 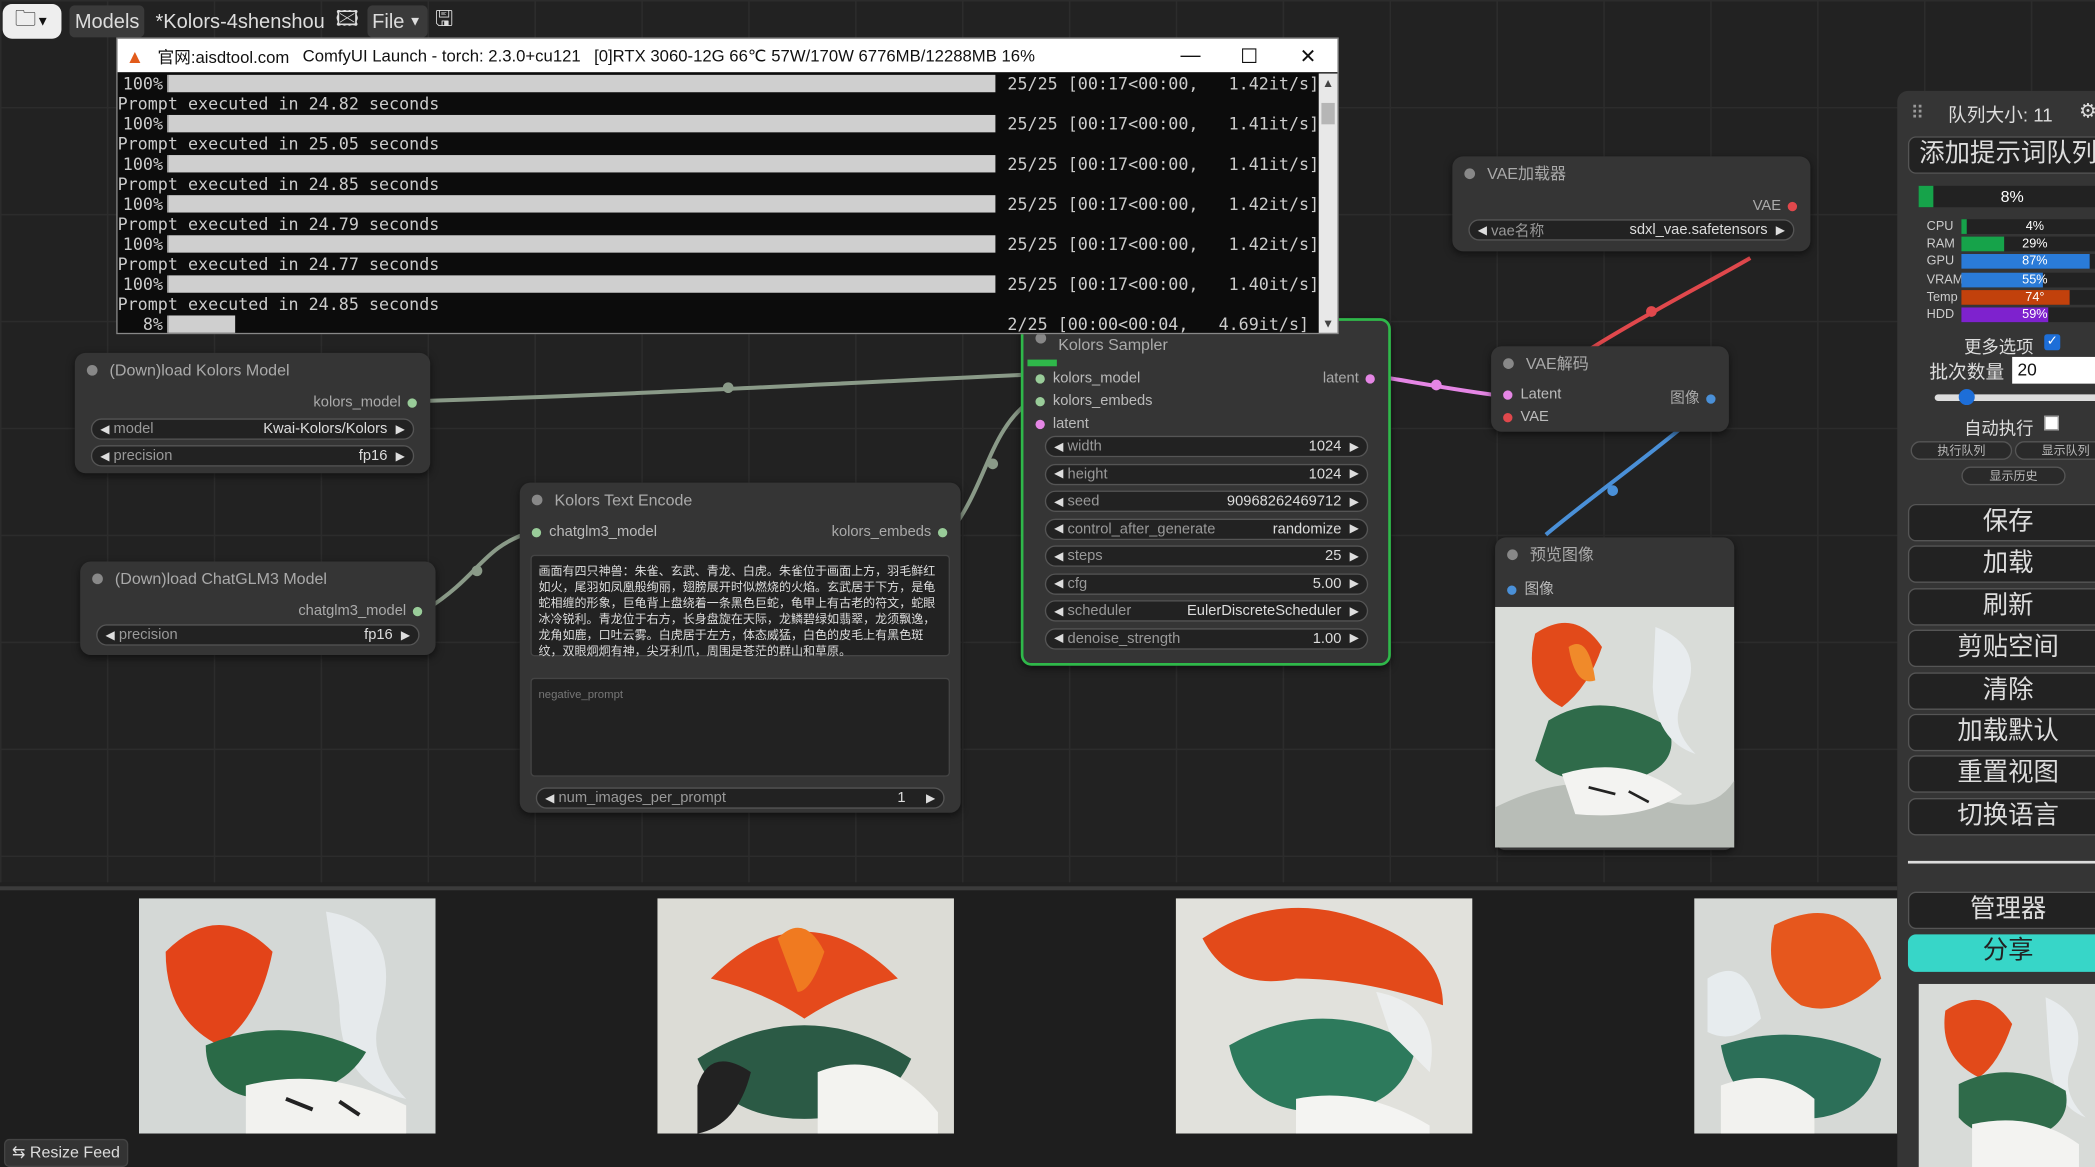 I want to click on show-history-button: 显示历史, so click(x=2013, y=476).